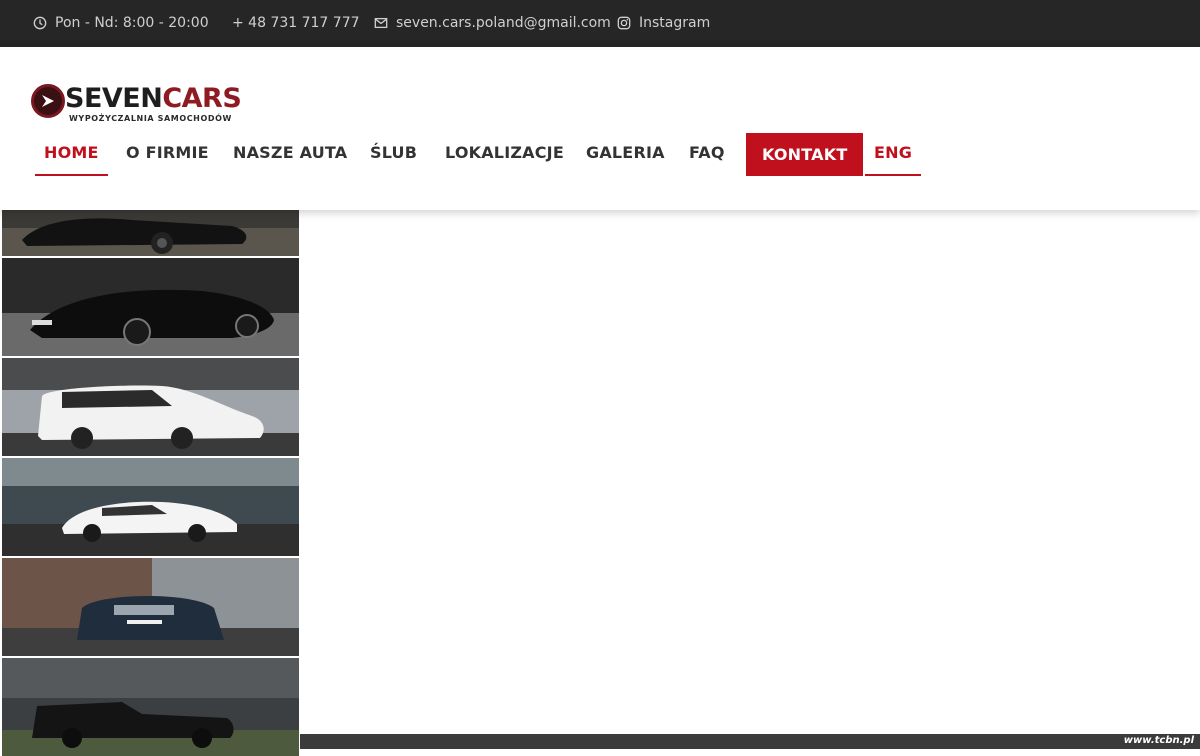 This screenshot has height=756, width=1200. What do you see at coordinates (150, 118) in the screenshot?
I see `logo-tagline: WYPOŻYCZALNIA SAMOCHODÓW` at bounding box center [150, 118].